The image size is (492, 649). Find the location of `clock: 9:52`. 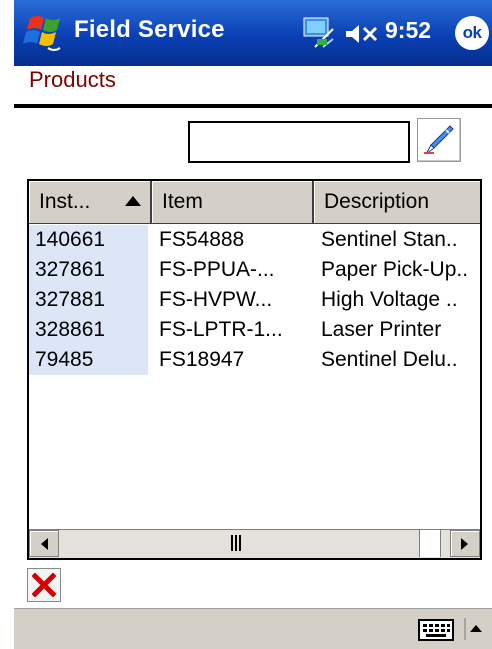

clock: 9:52 is located at coordinates (408, 30).